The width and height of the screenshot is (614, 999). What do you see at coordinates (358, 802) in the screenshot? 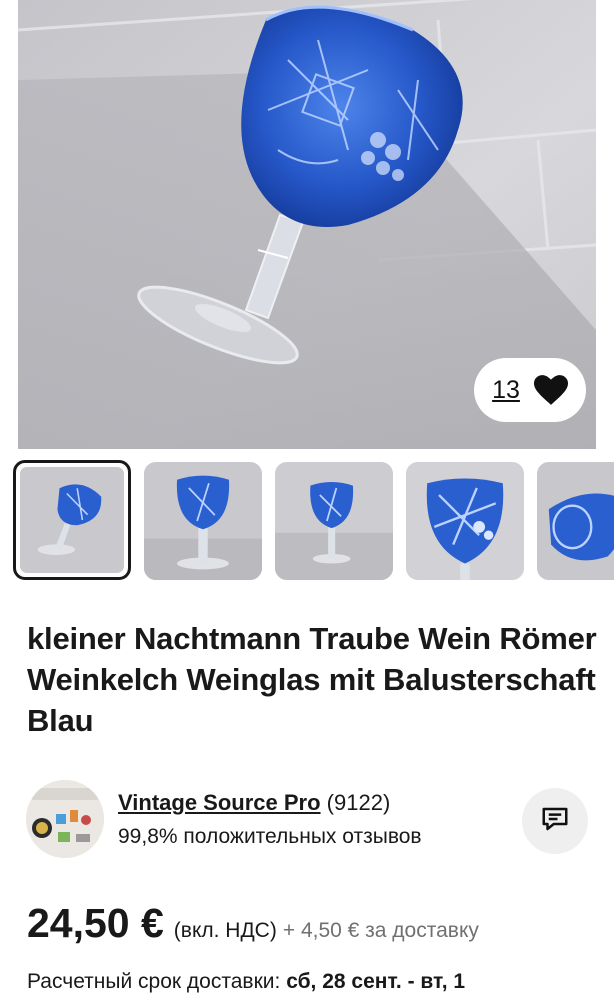
I see `seller-rating-count: (9122)` at bounding box center [358, 802].